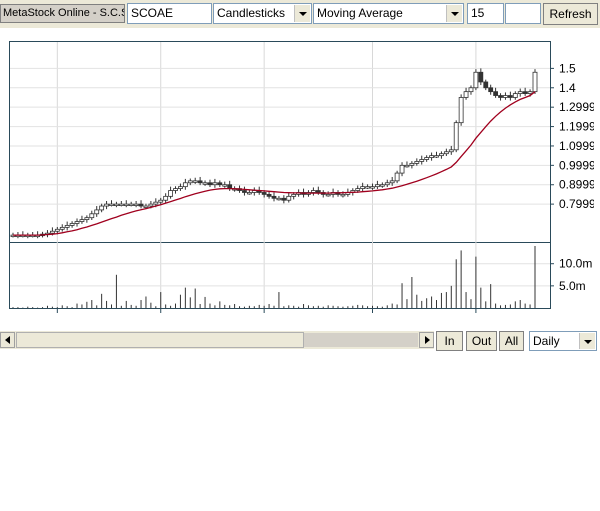 The image size is (600, 511). Describe the element at coordinates (476, 316) in the screenshot. I see `x-tick-label: May` at that location.